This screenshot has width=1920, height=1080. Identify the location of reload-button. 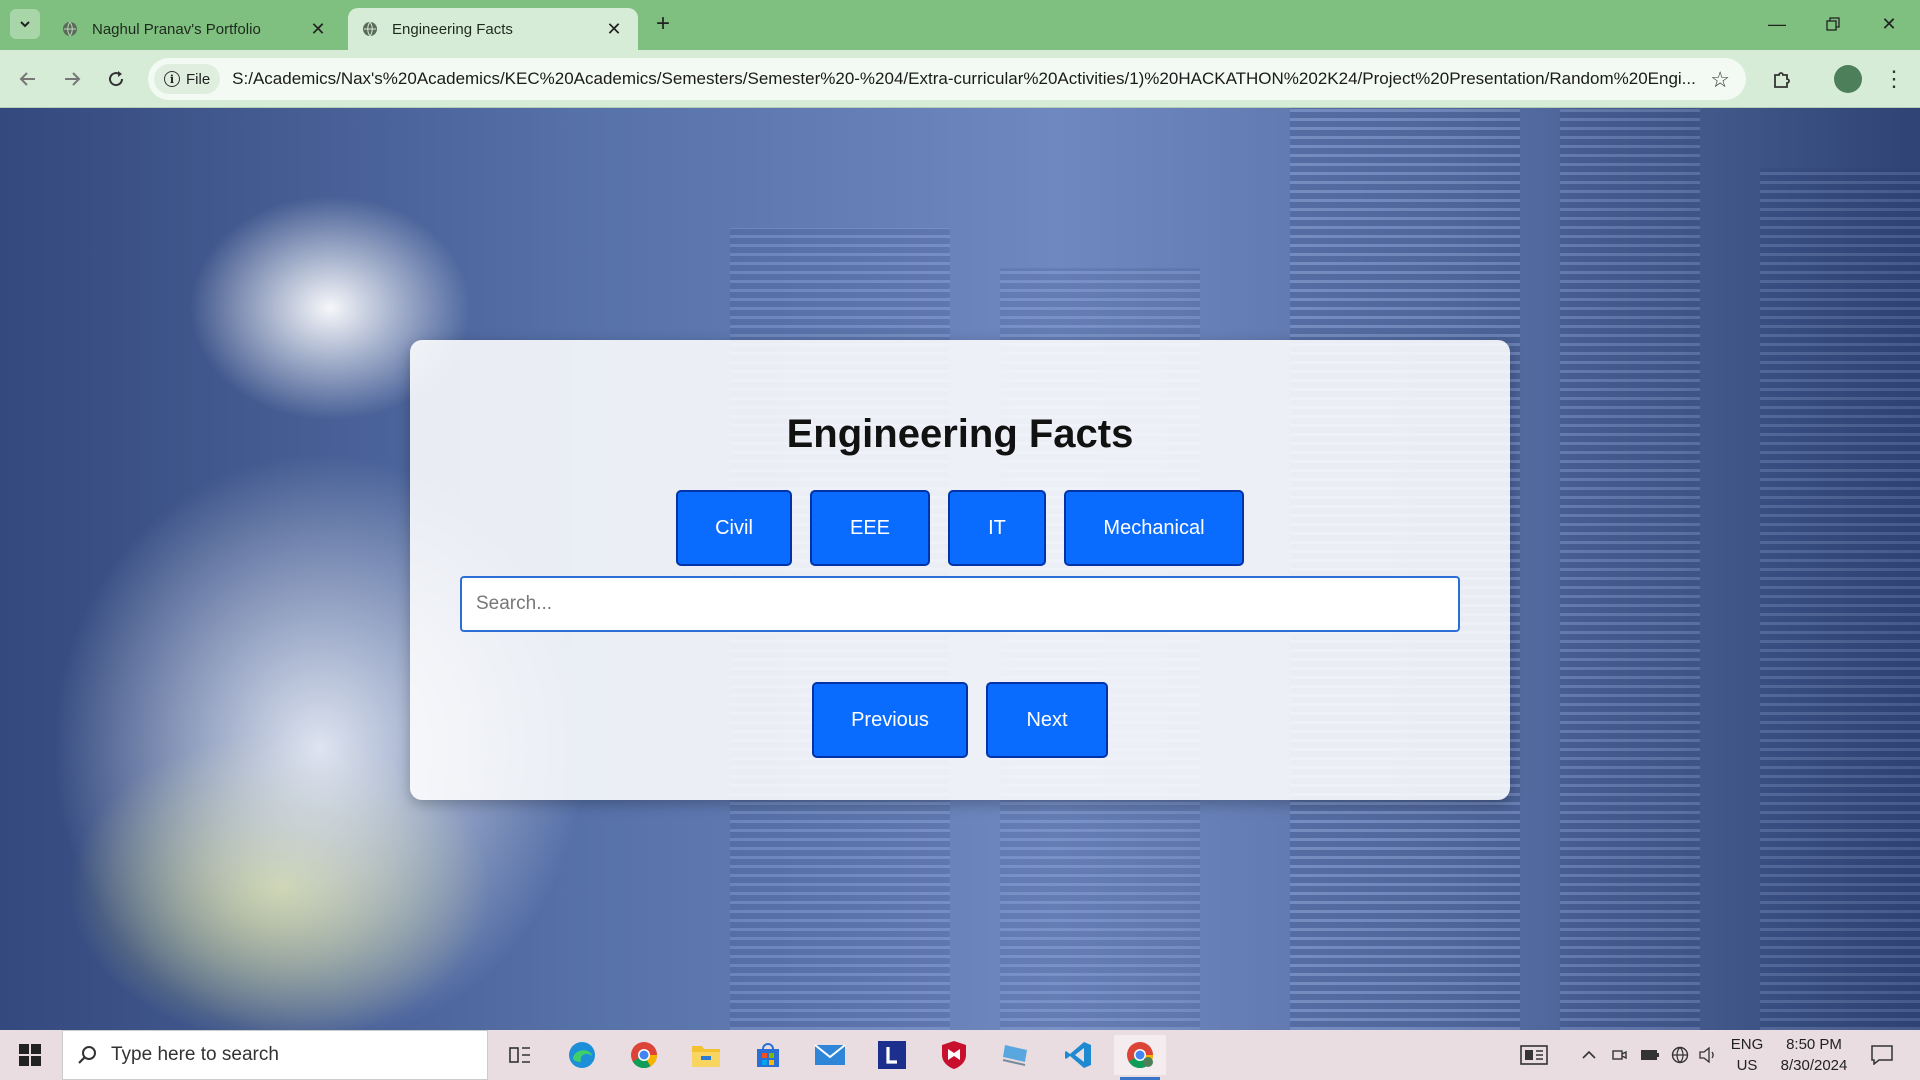
(116, 79).